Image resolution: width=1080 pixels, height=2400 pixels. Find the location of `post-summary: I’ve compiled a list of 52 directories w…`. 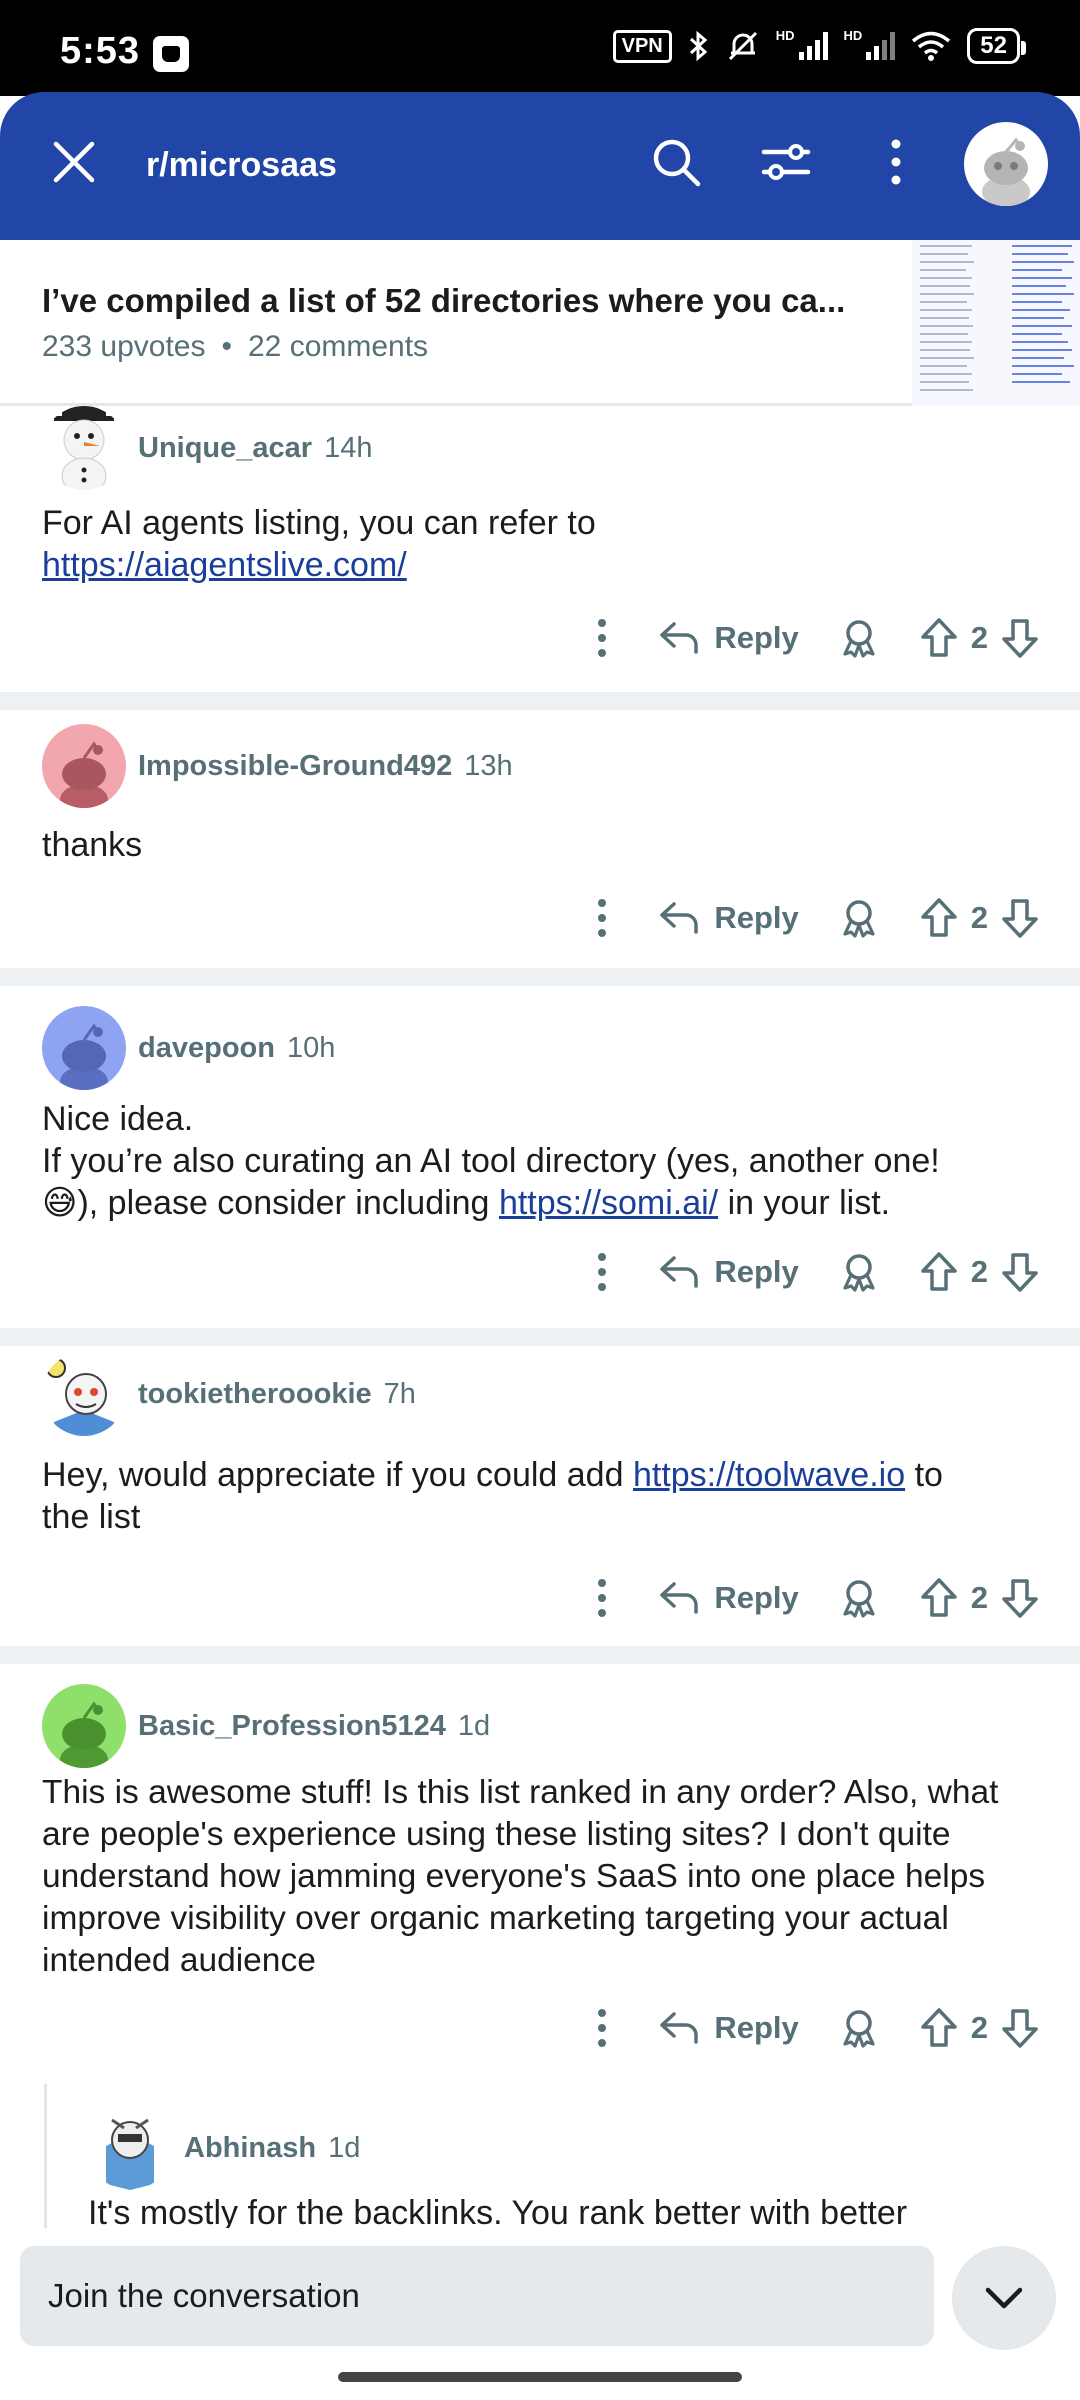

post-summary: I’ve compiled a list of 52 directories w… is located at coordinates (540, 323).